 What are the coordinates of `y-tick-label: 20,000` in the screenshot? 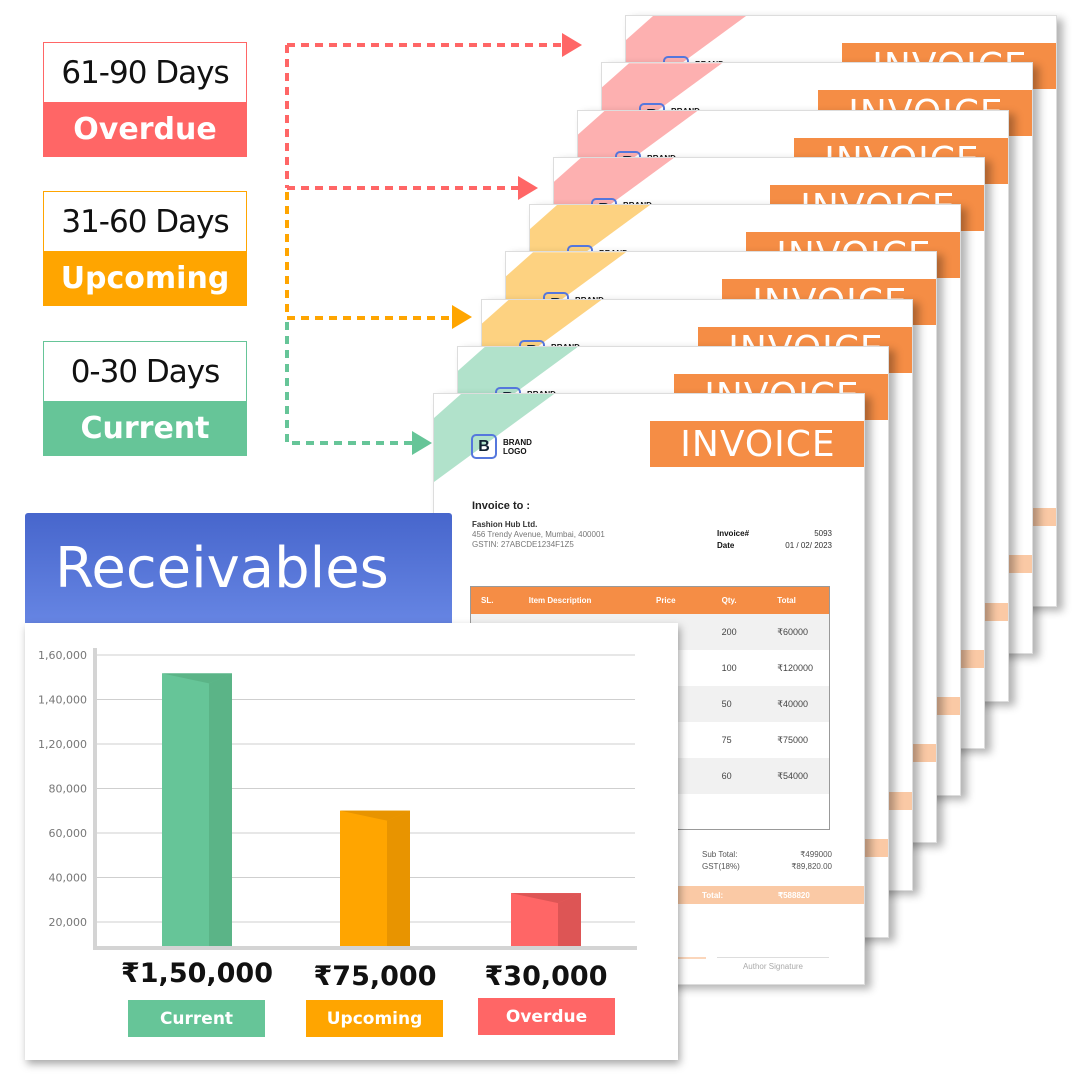 It's located at (68, 922).